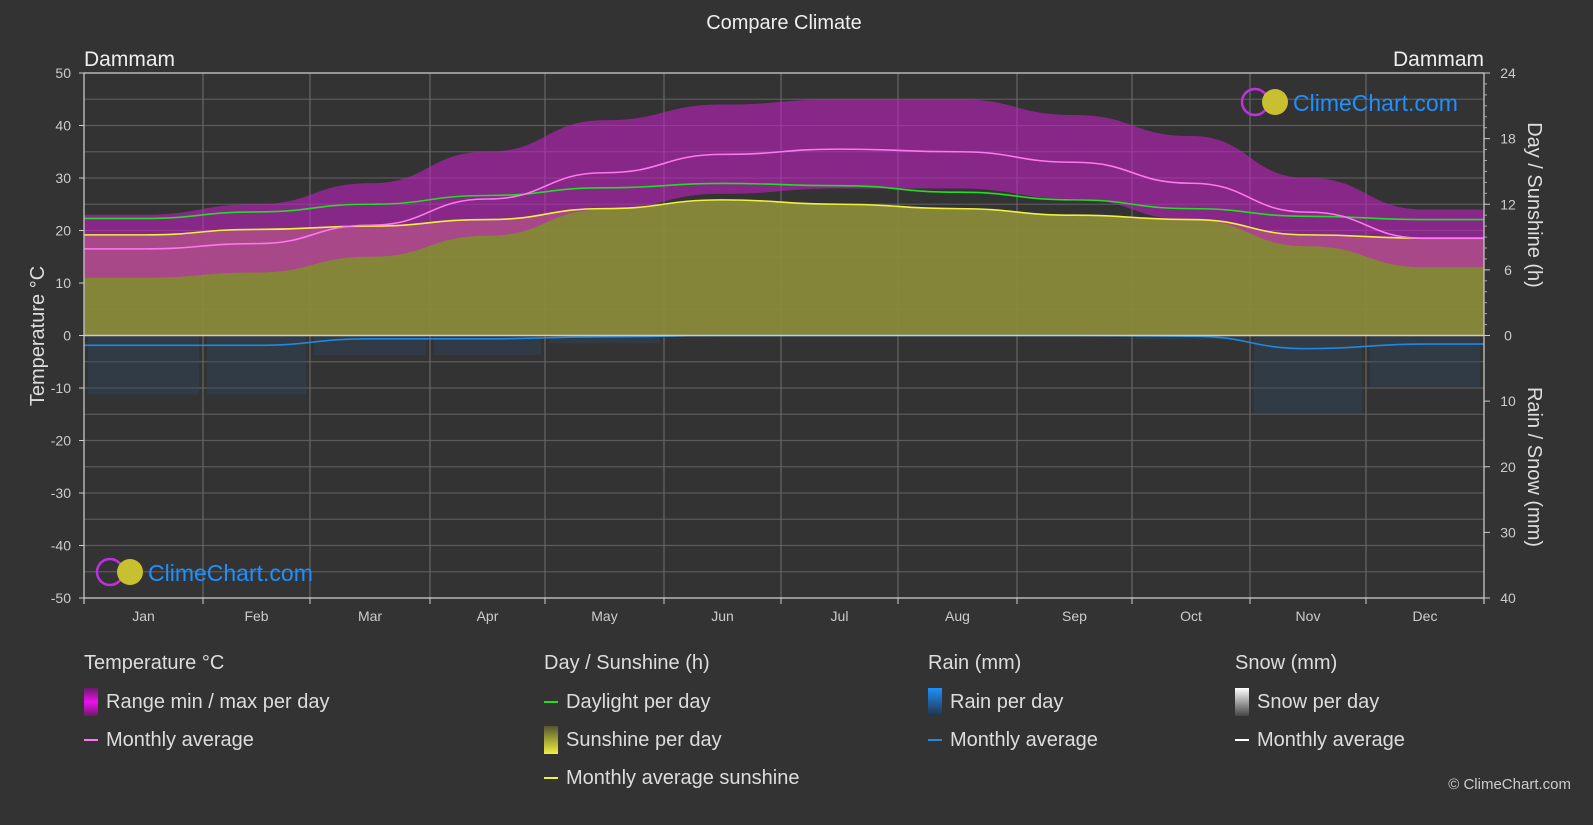 This screenshot has width=1593, height=825. Describe the element at coordinates (957, 616) in the screenshot. I see `month-label: Aug` at that location.